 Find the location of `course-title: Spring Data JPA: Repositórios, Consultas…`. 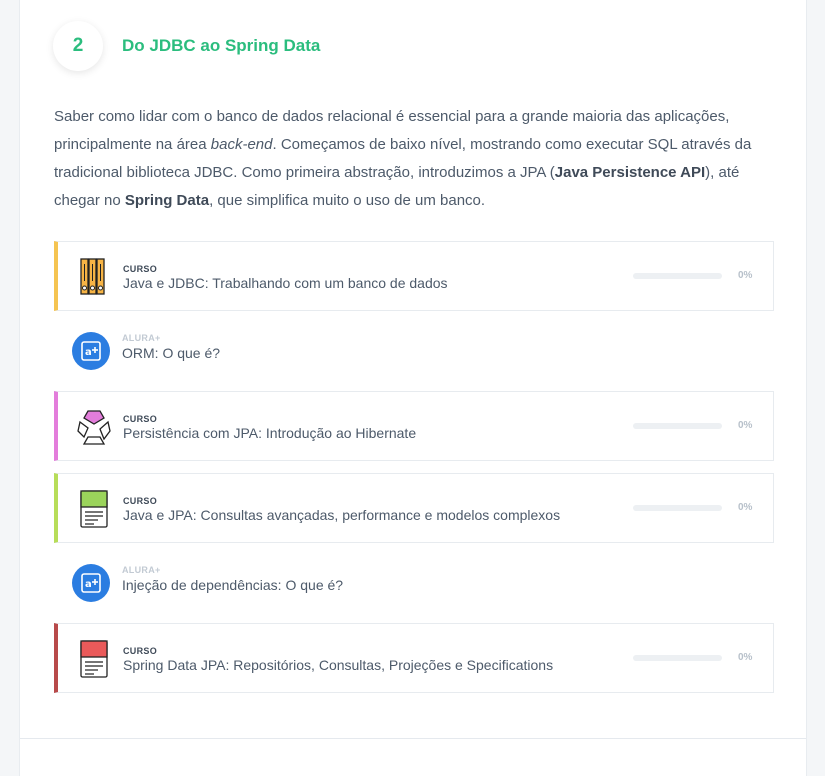

course-title: Spring Data JPA: Repositórios, Consultas… is located at coordinates (338, 665).